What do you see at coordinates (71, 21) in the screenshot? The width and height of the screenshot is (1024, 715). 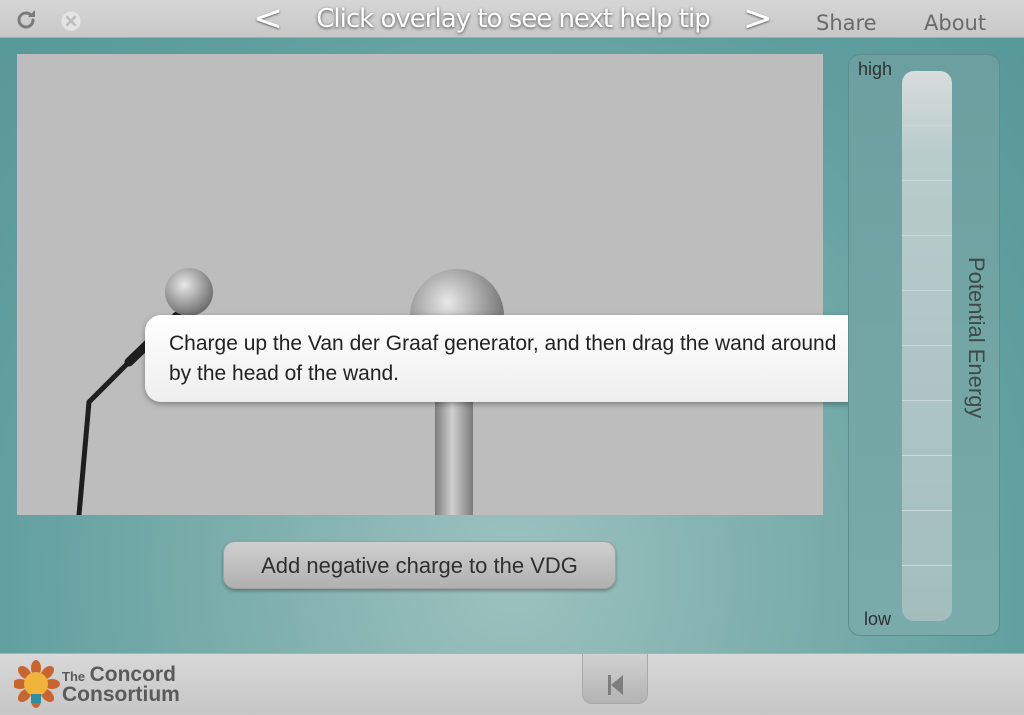 I see `close-icon` at bounding box center [71, 21].